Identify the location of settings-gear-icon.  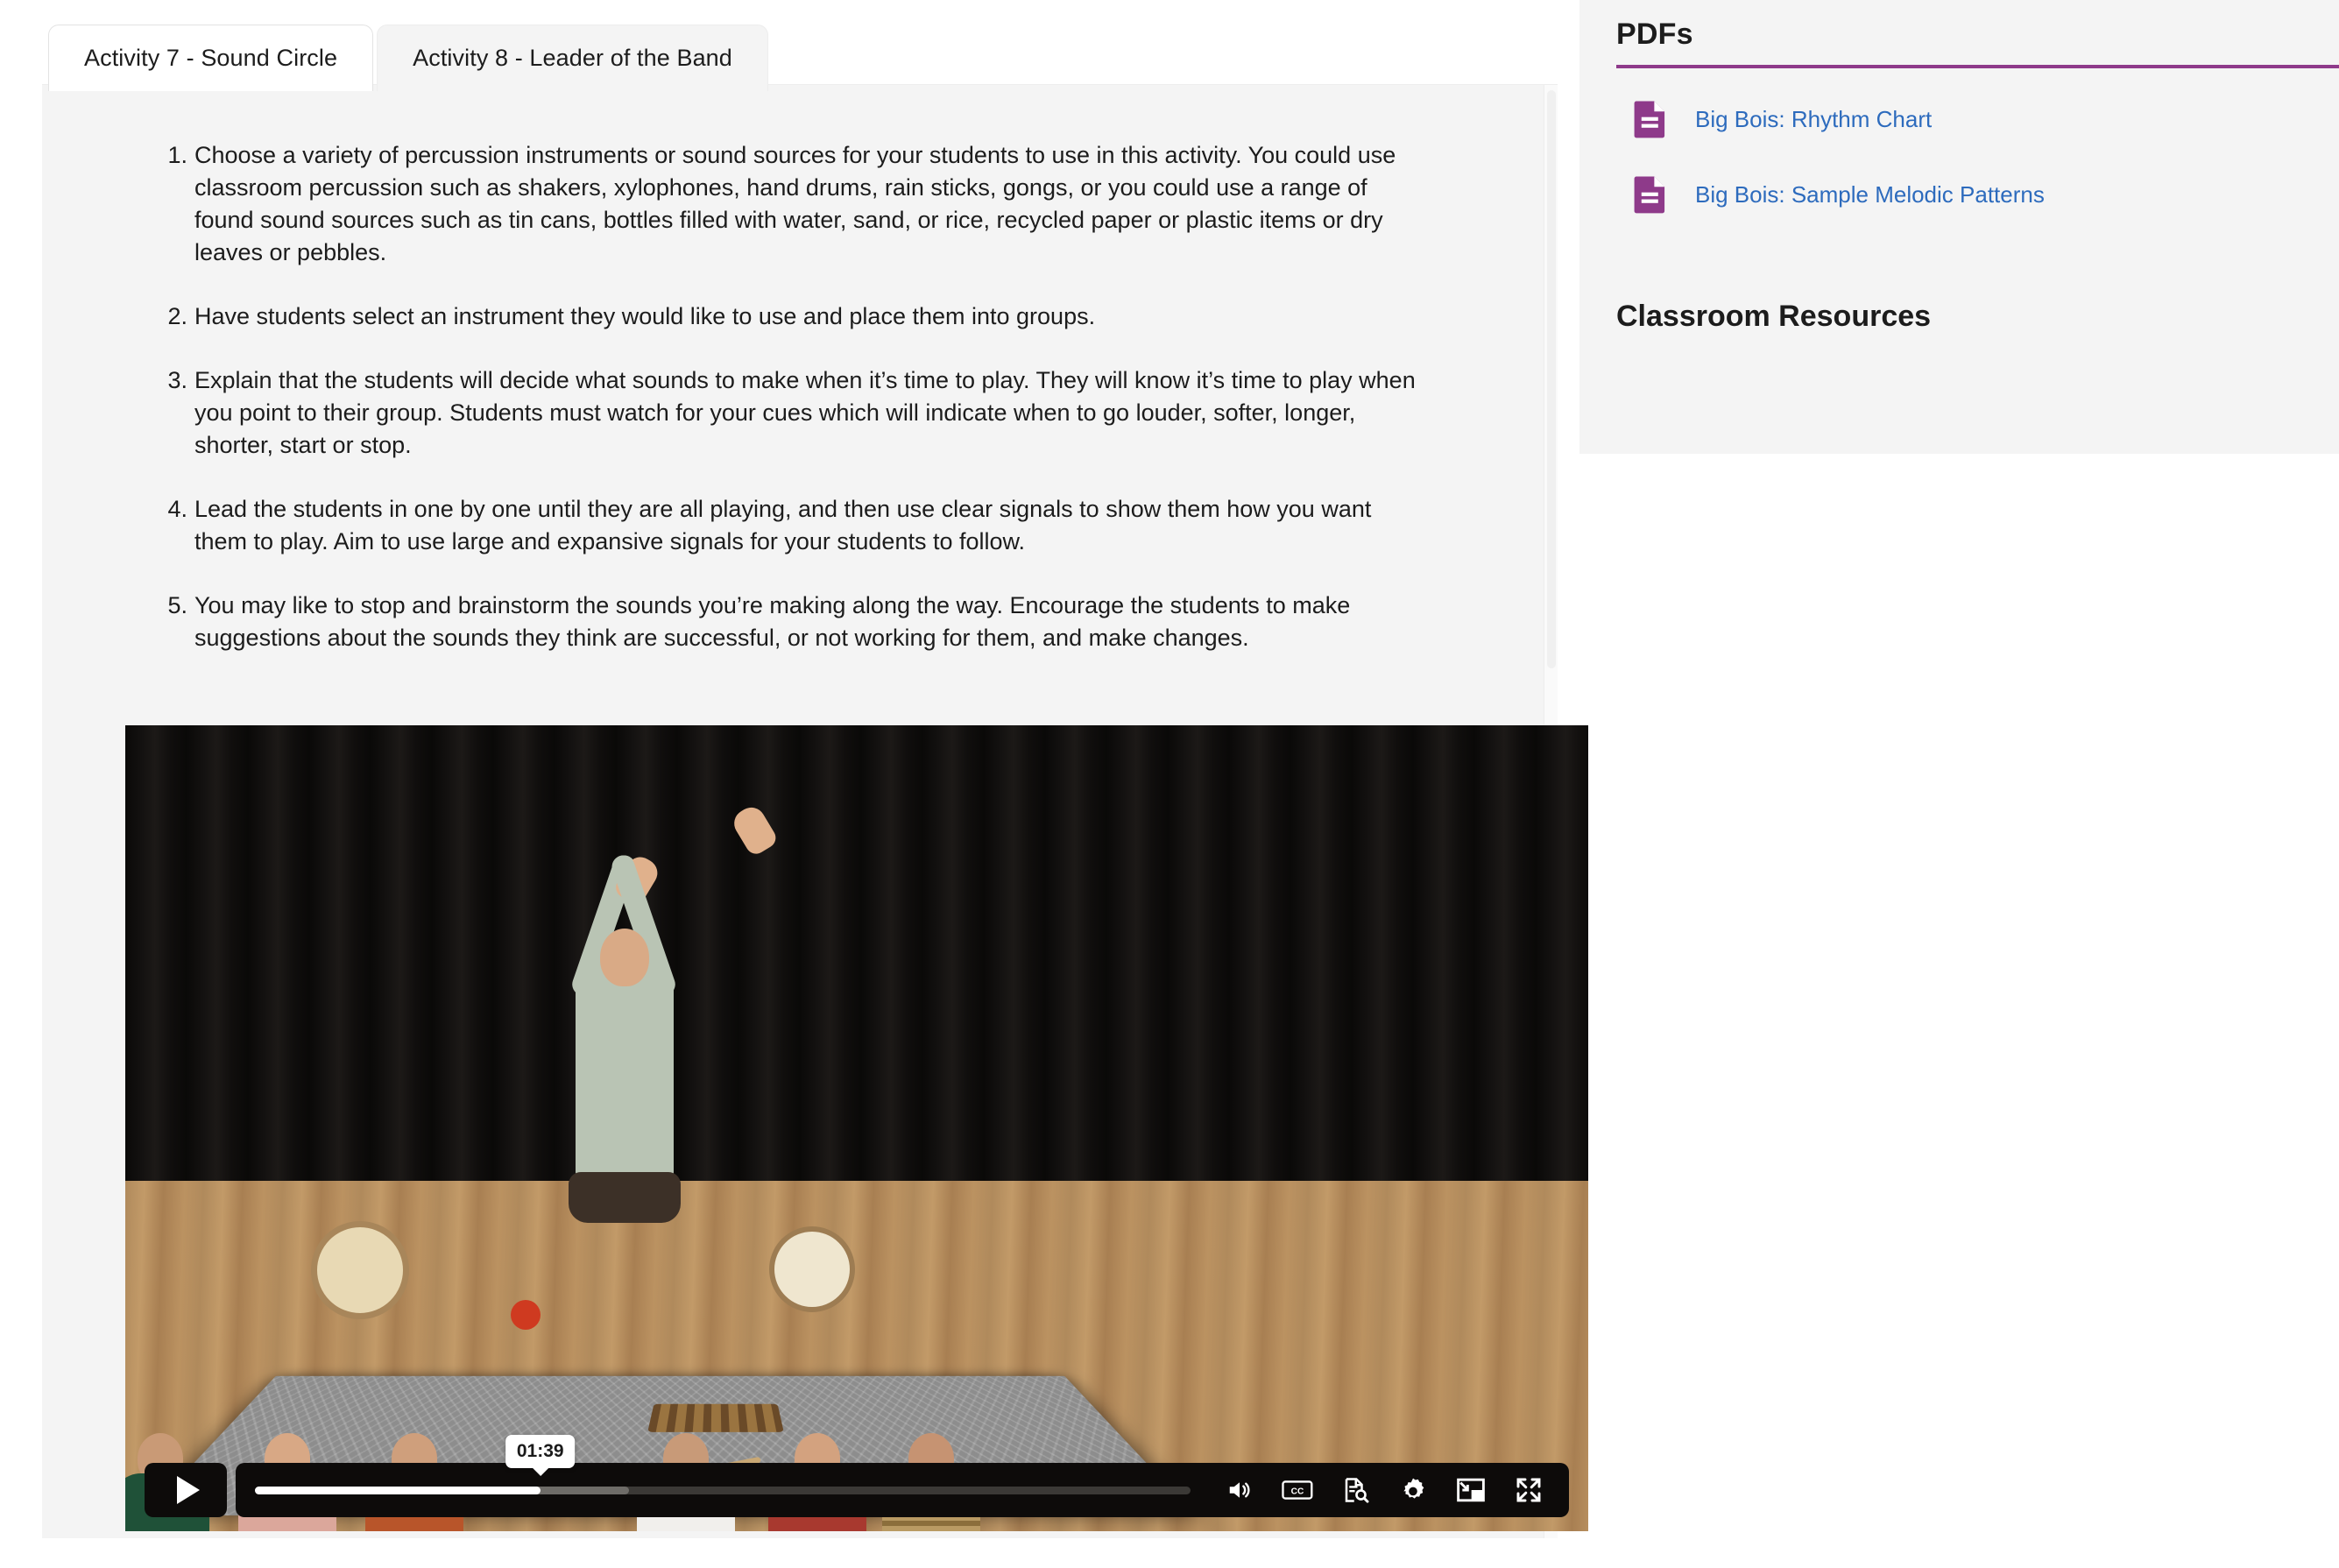
(1413, 1490).